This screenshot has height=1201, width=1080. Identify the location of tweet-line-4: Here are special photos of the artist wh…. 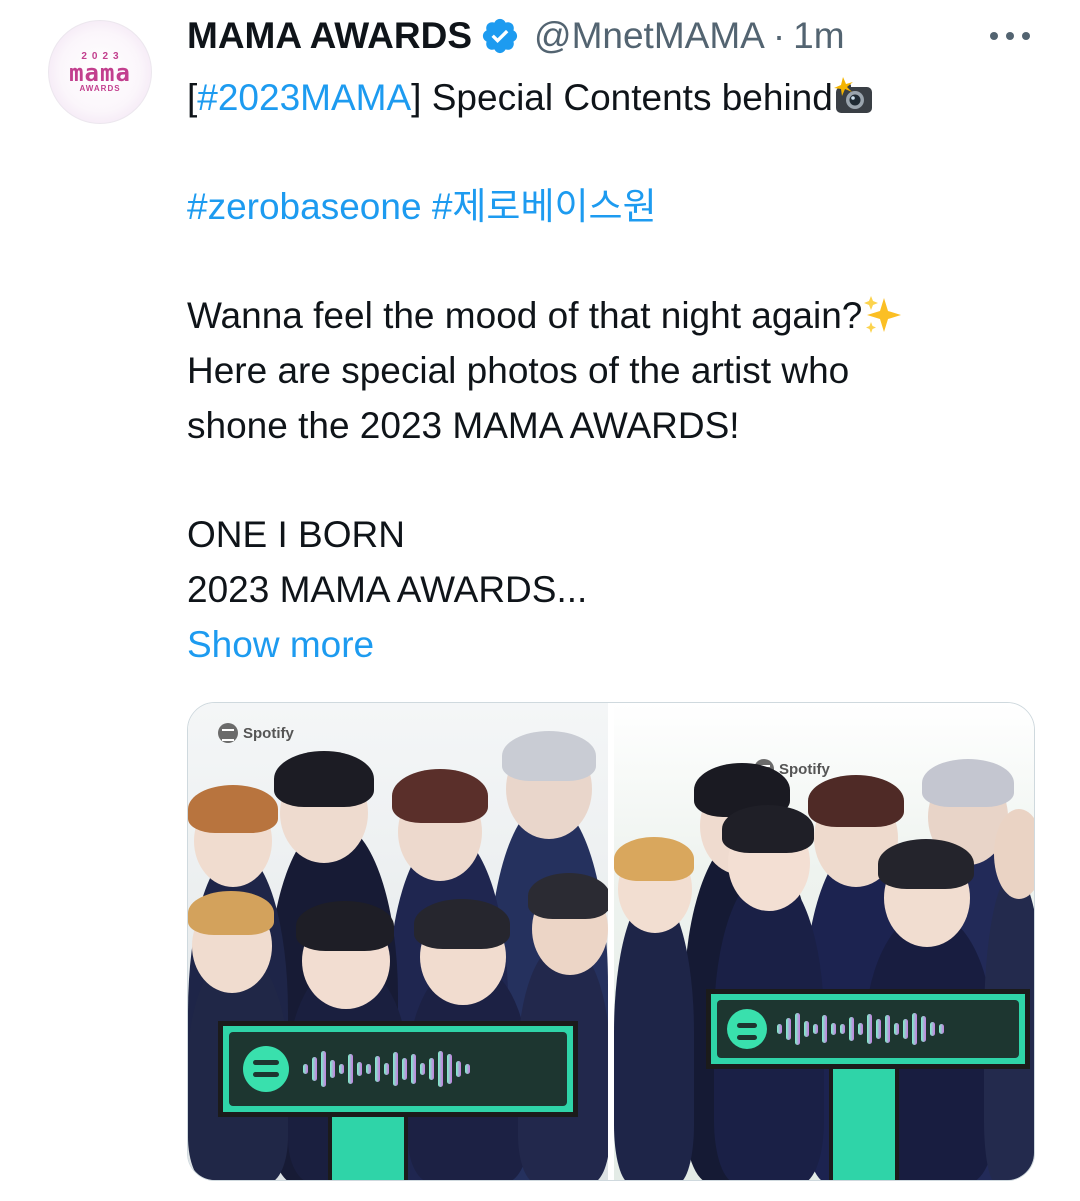
(518, 370).